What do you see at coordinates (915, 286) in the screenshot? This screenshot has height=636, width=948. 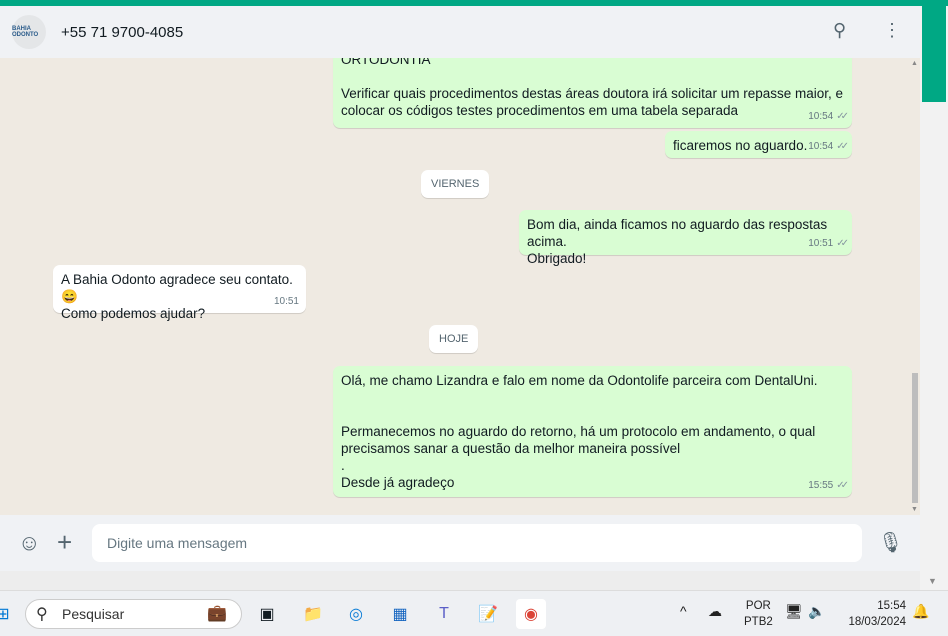 I see `chat-scrollbar: ▲ ▼` at bounding box center [915, 286].